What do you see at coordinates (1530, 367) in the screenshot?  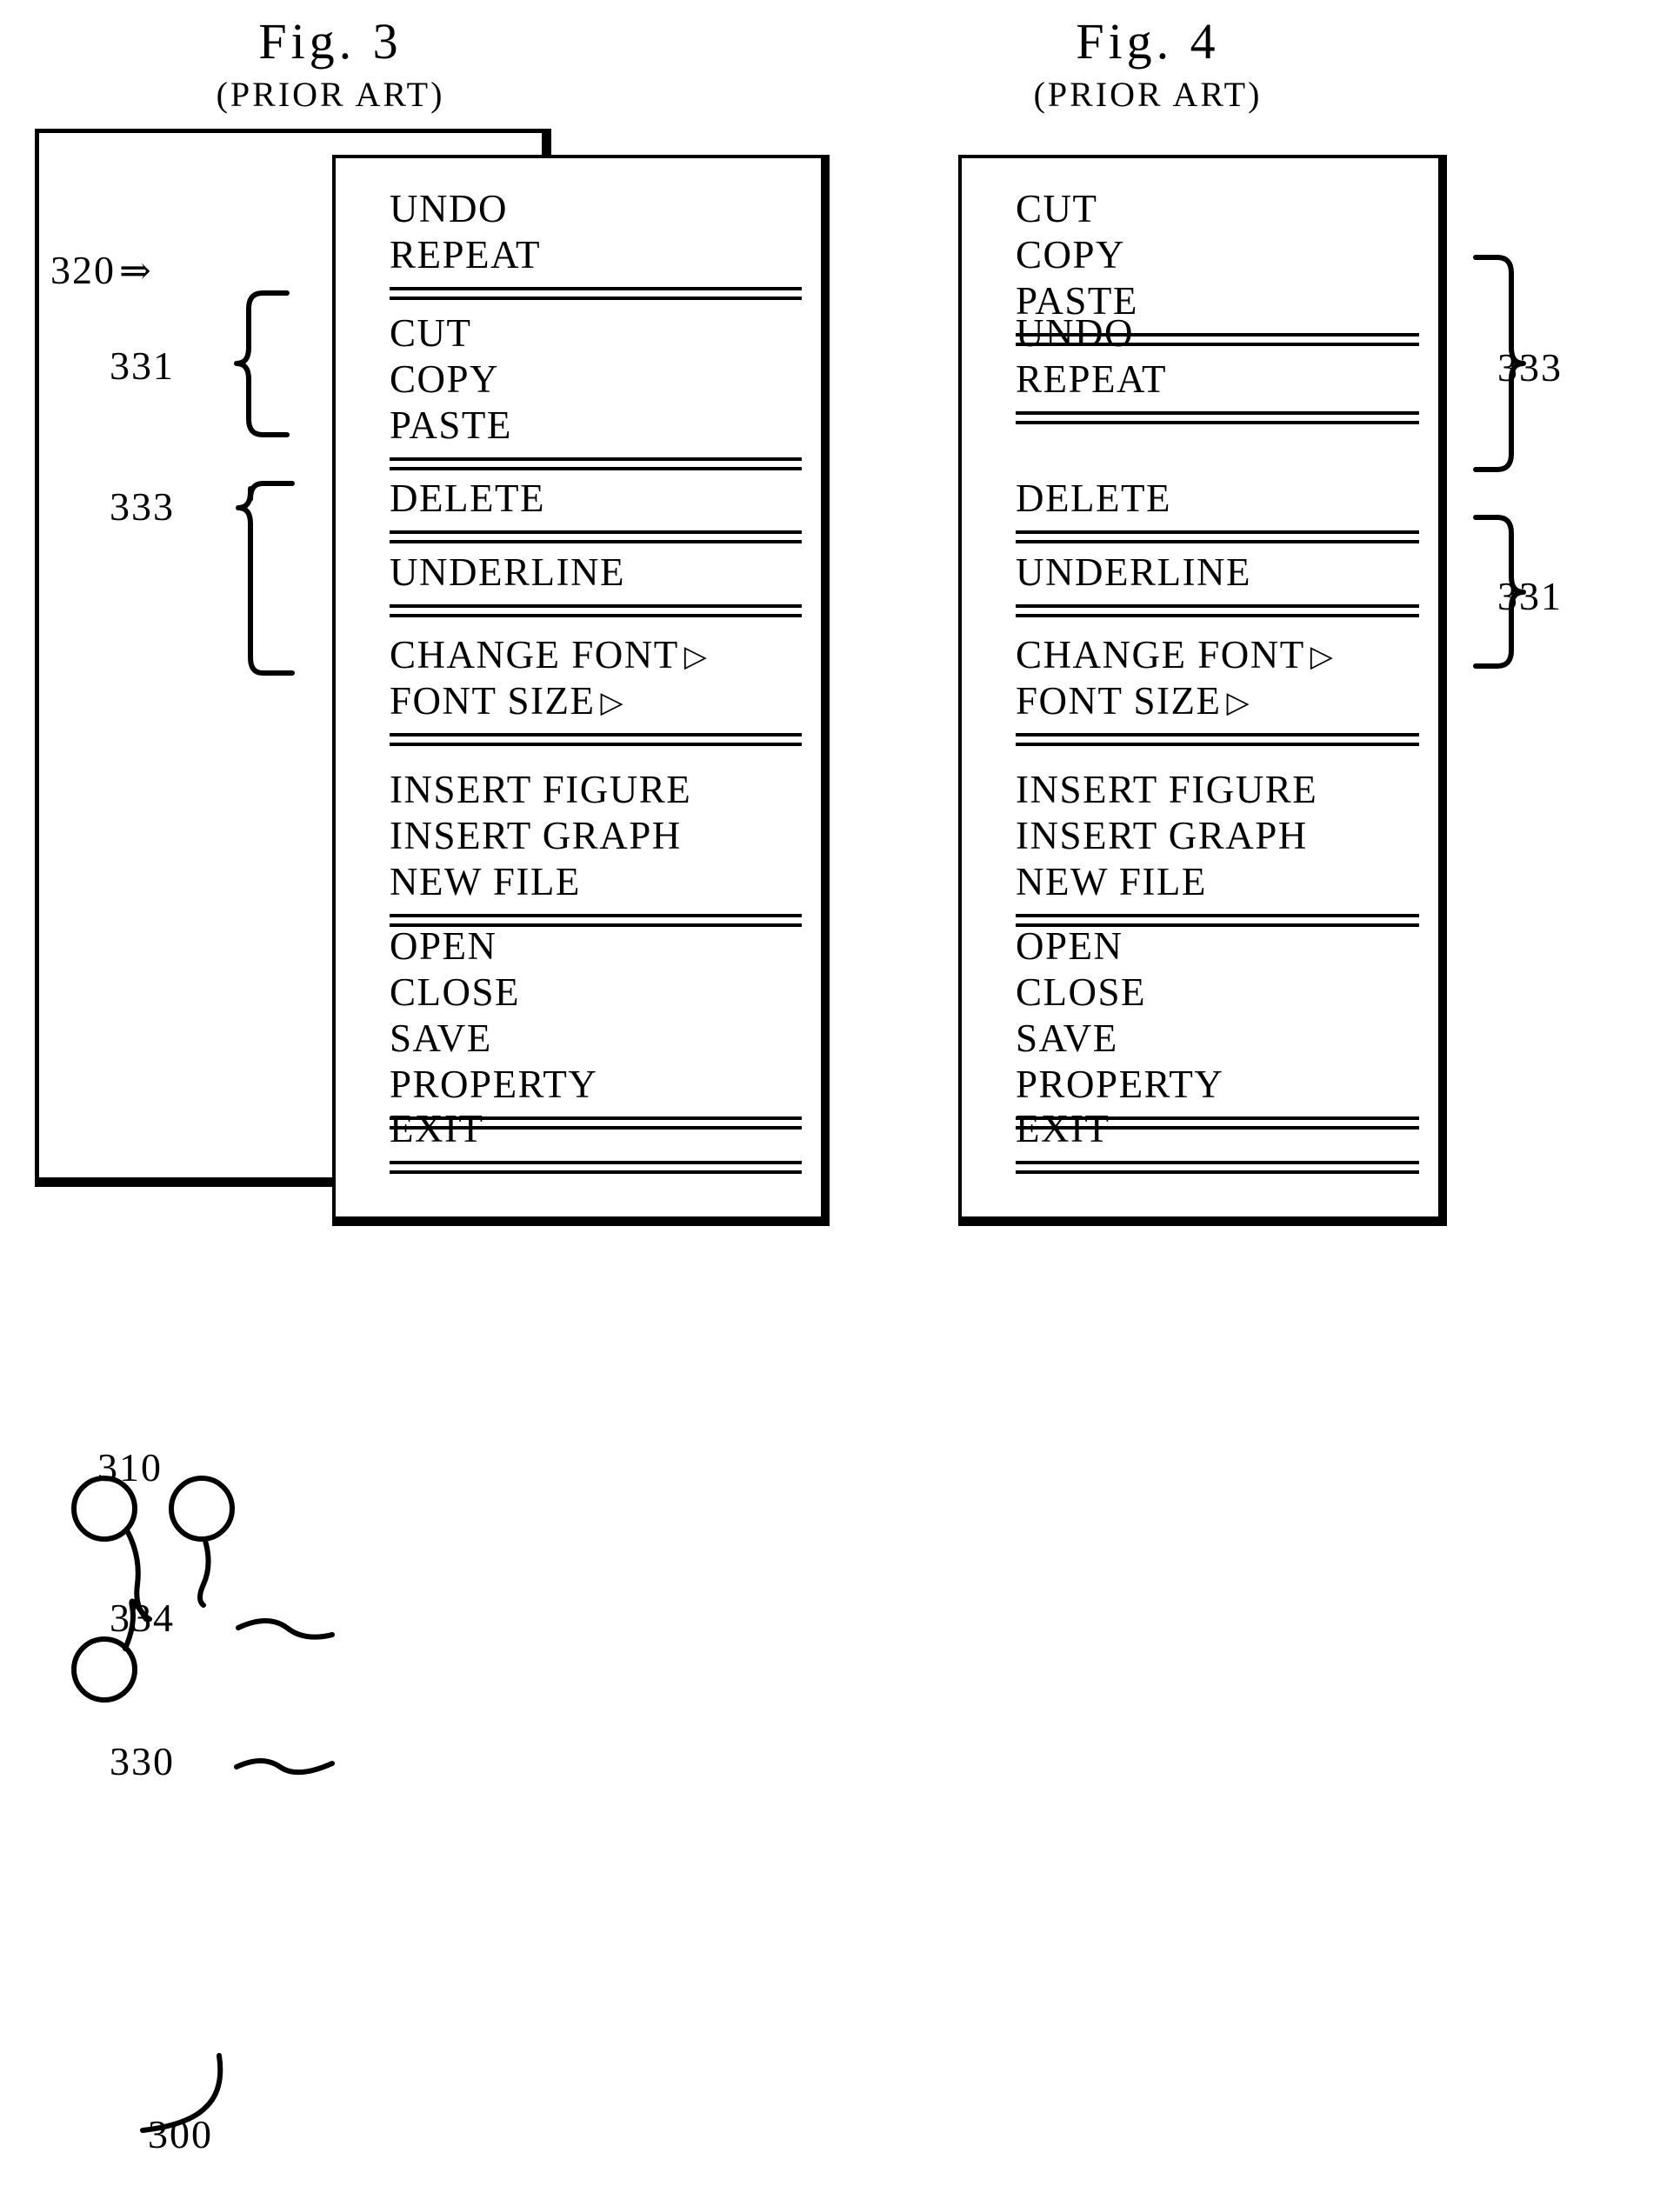 I see `reference-label-333-fig4: 333` at bounding box center [1530, 367].